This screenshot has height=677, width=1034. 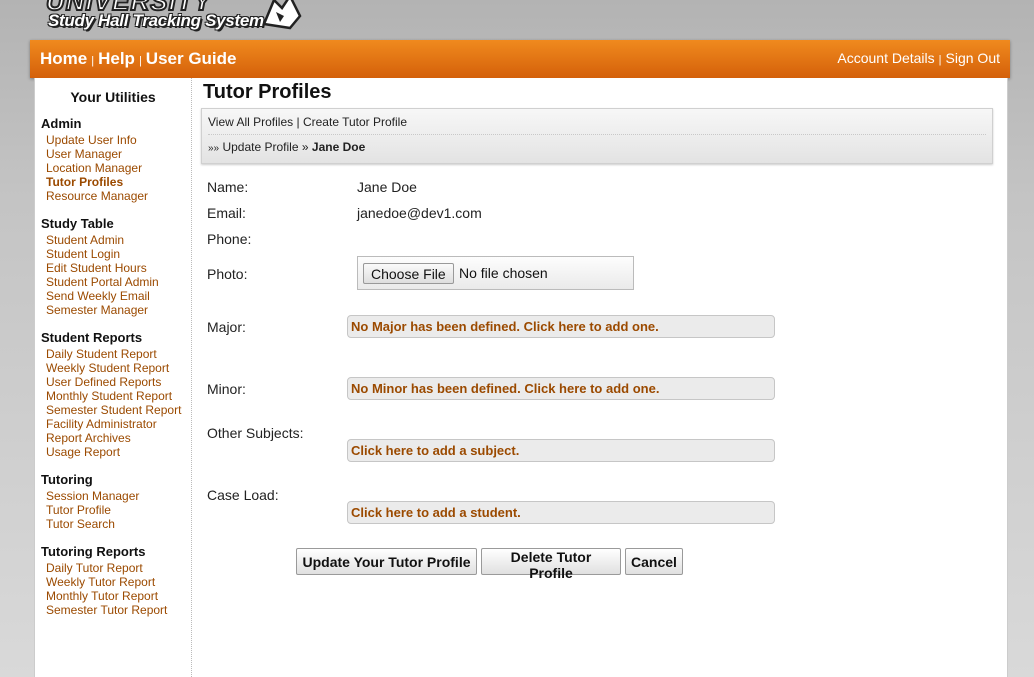 What do you see at coordinates (113, 97) in the screenshot?
I see `sidebar-title: Your Utilities` at bounding box center [113, 97].